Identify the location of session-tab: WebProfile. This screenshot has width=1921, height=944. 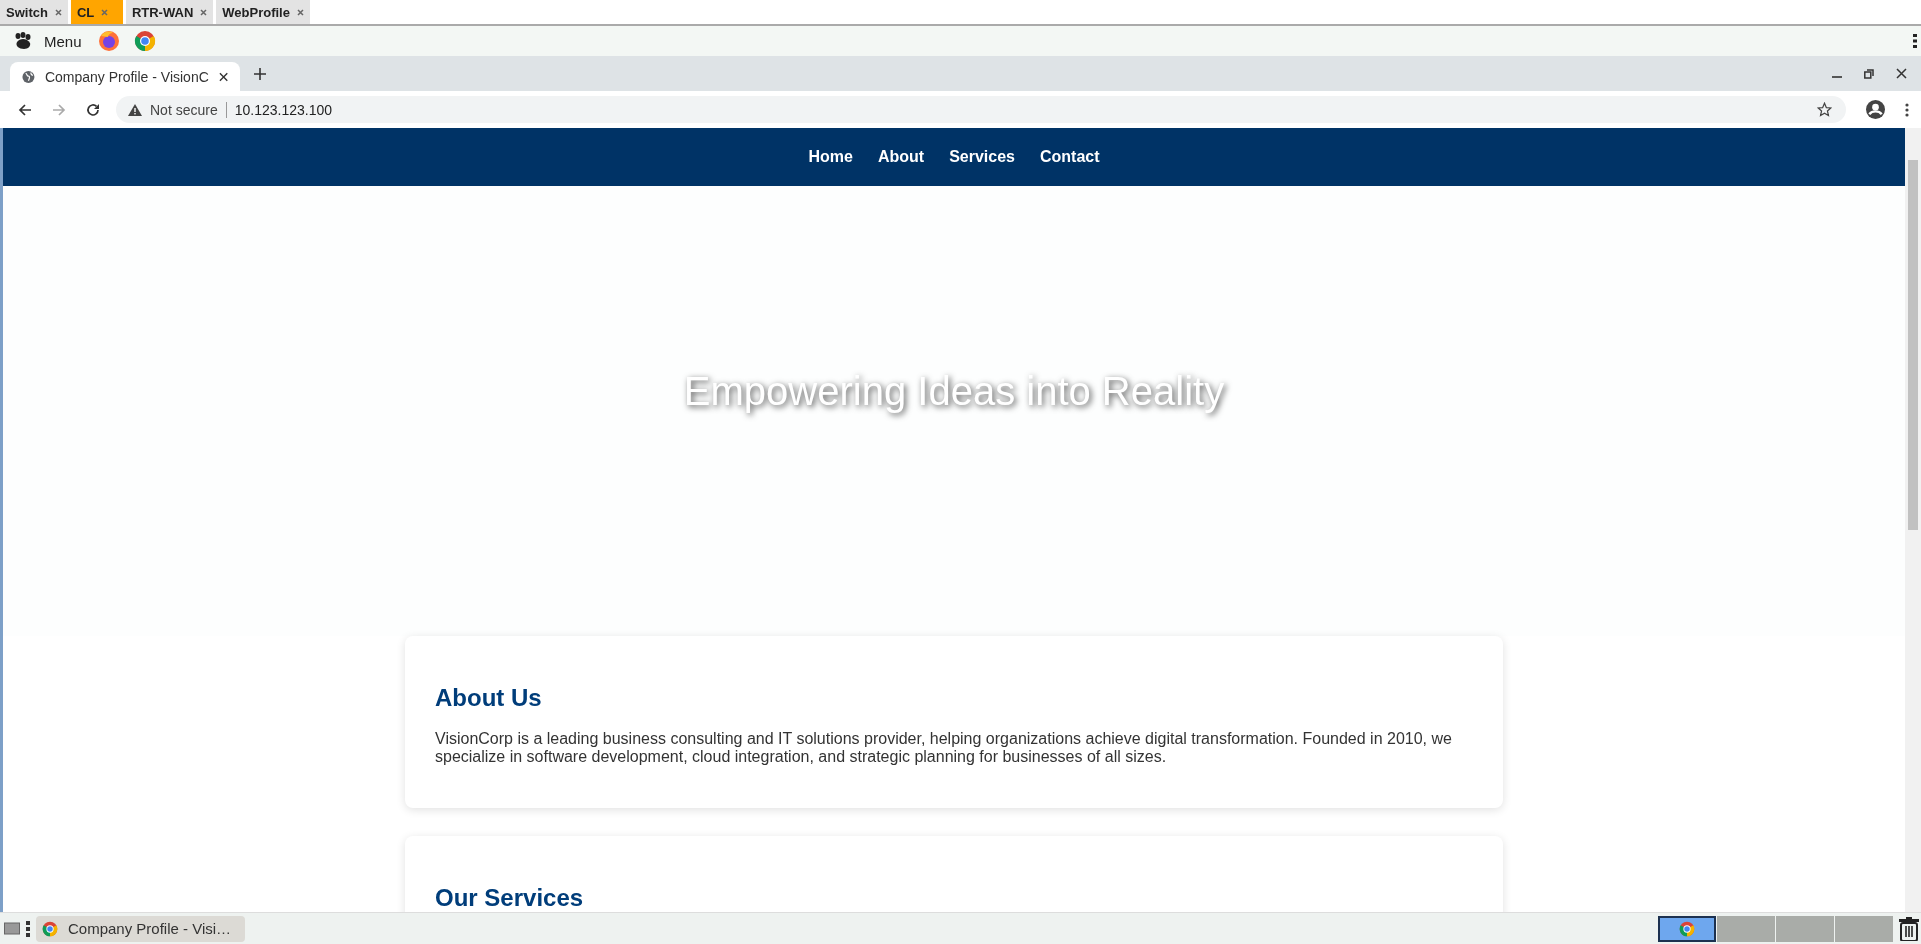
(263, 12).